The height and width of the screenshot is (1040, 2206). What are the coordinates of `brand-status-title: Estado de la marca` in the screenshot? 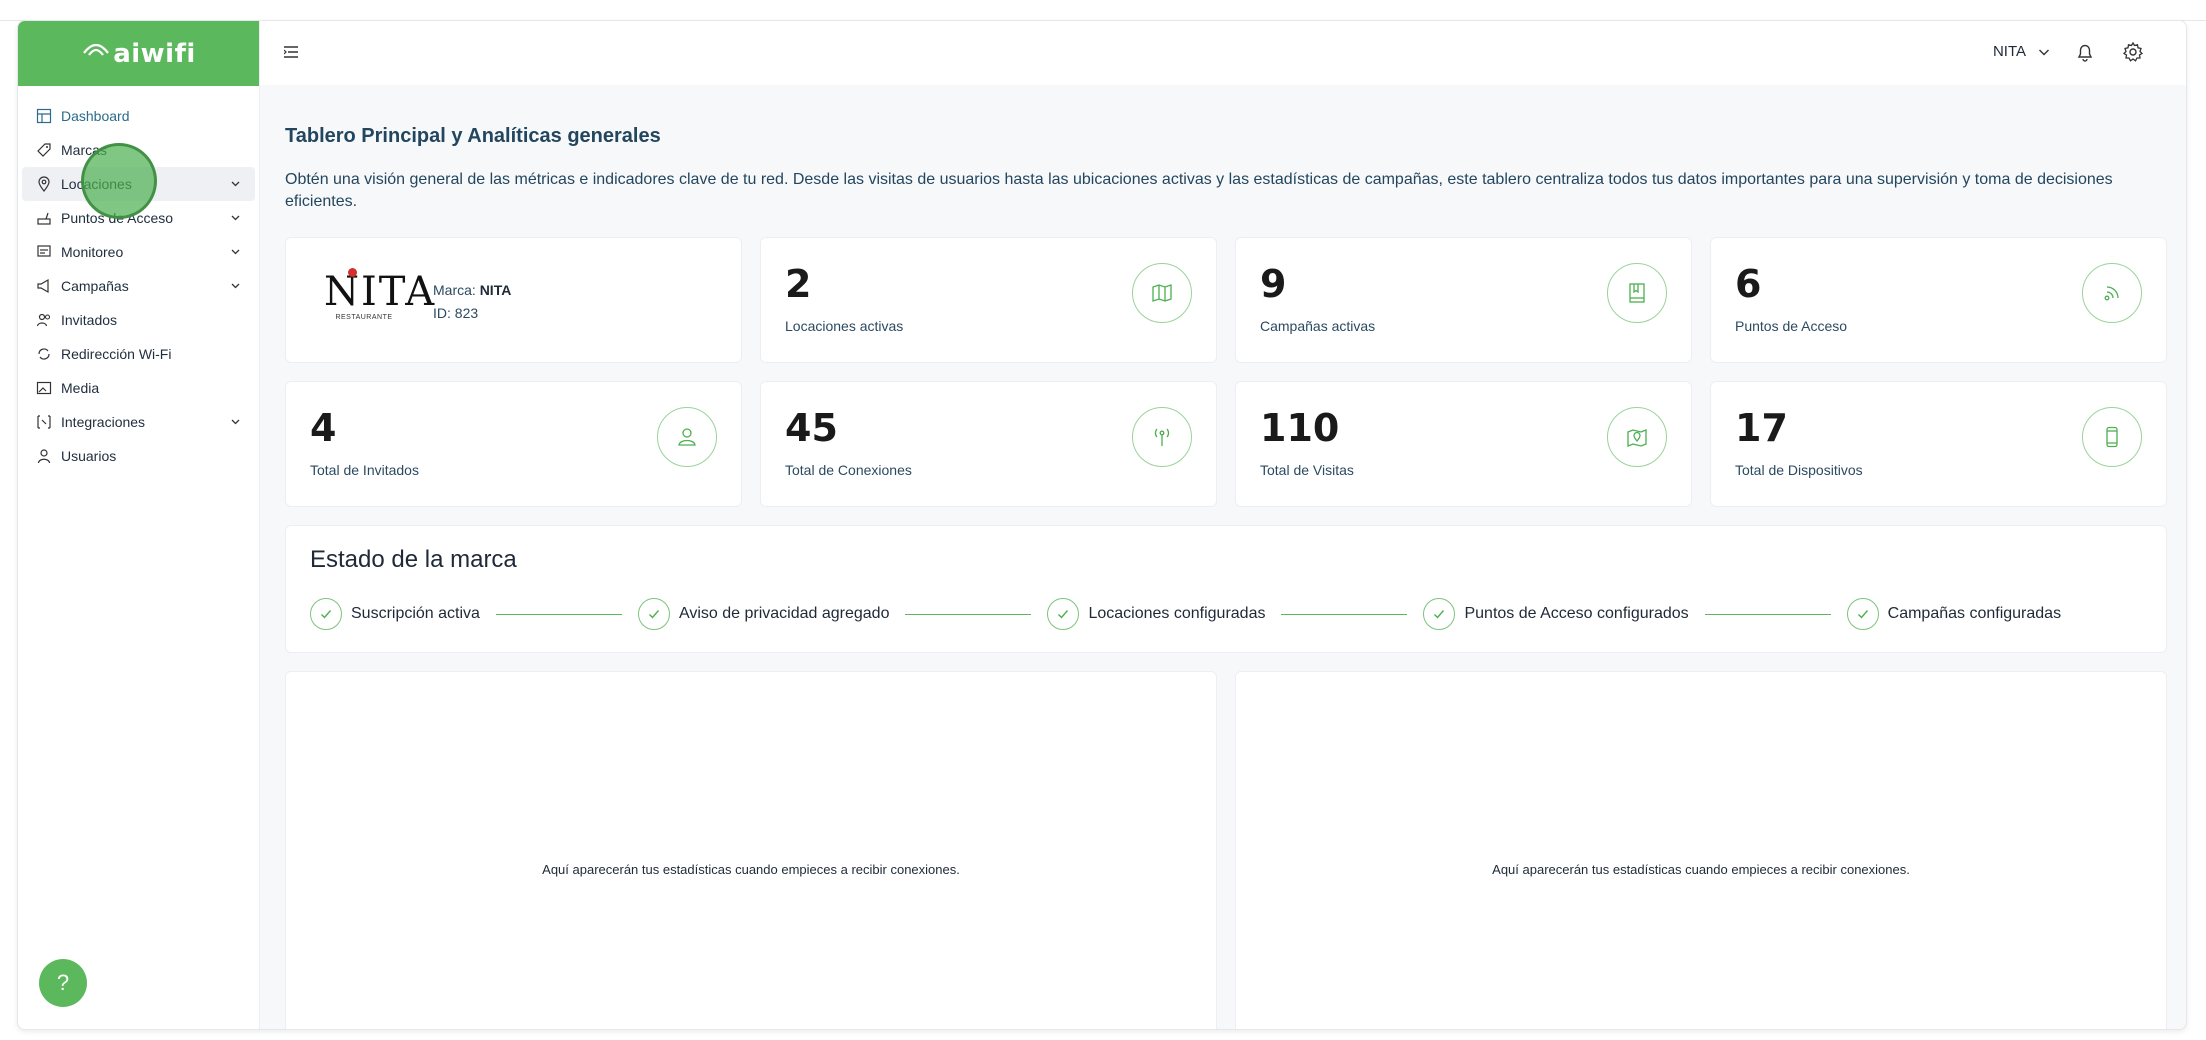 It's located at (413, 559).